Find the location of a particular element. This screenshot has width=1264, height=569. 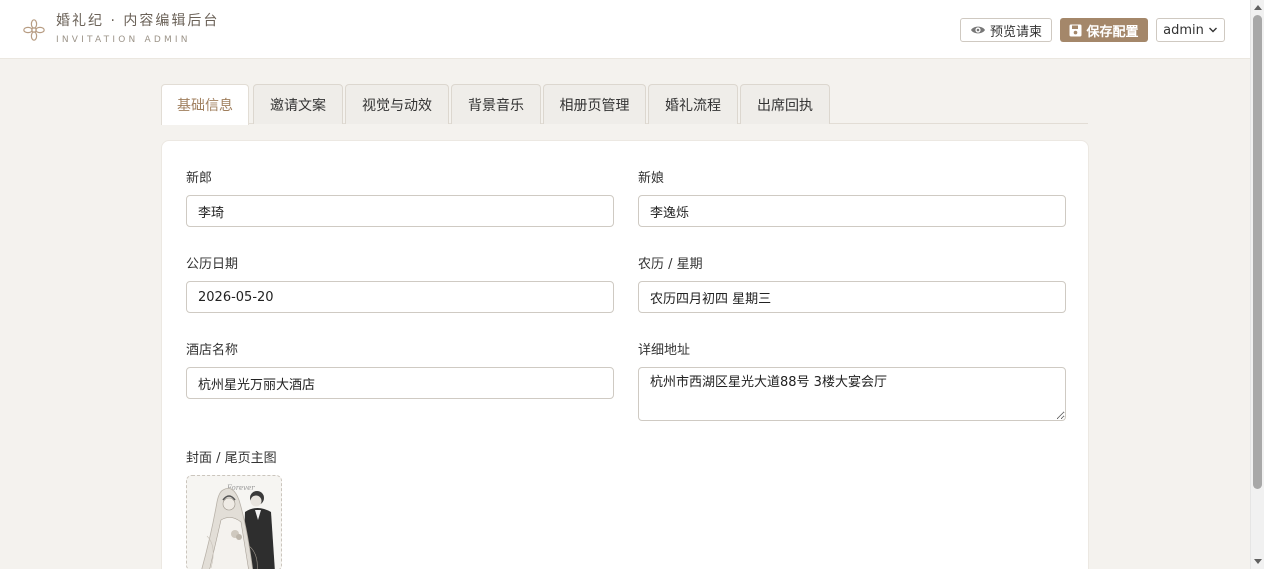

cover-image-upload: Forever is located at coordinates (234, 522).